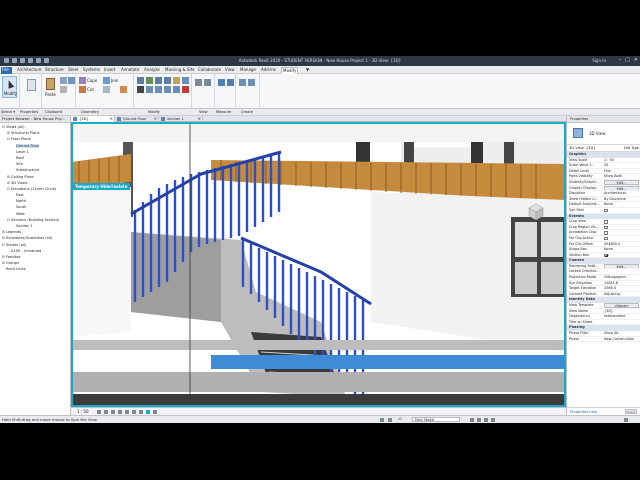 The image size is (640, 480). Describe the element at coordinates (82, 89) in the screenshot. I see `cut-geometry-icon` at that location.